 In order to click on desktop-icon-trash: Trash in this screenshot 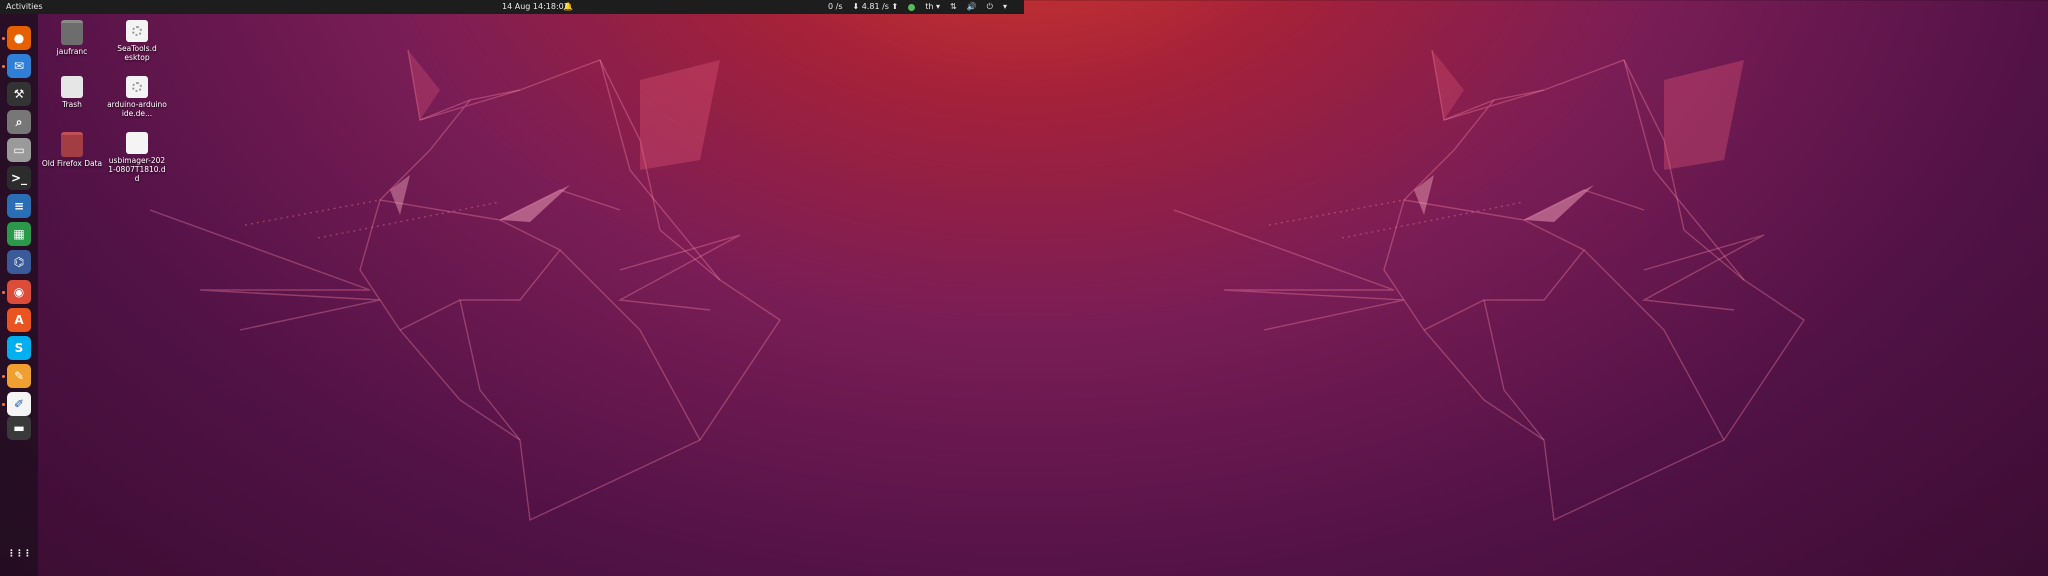, I will do `click(72, 92)`.